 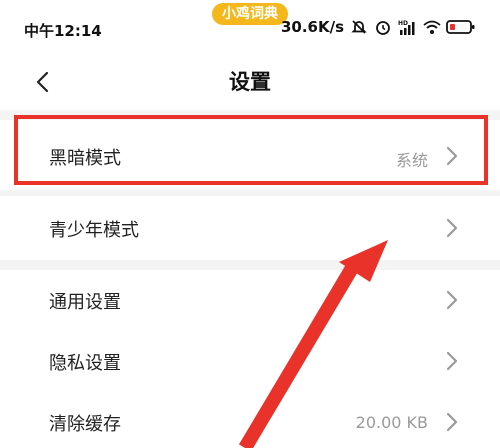 I want to click on row-label: 青少年模式, so click(x=94, y=230).